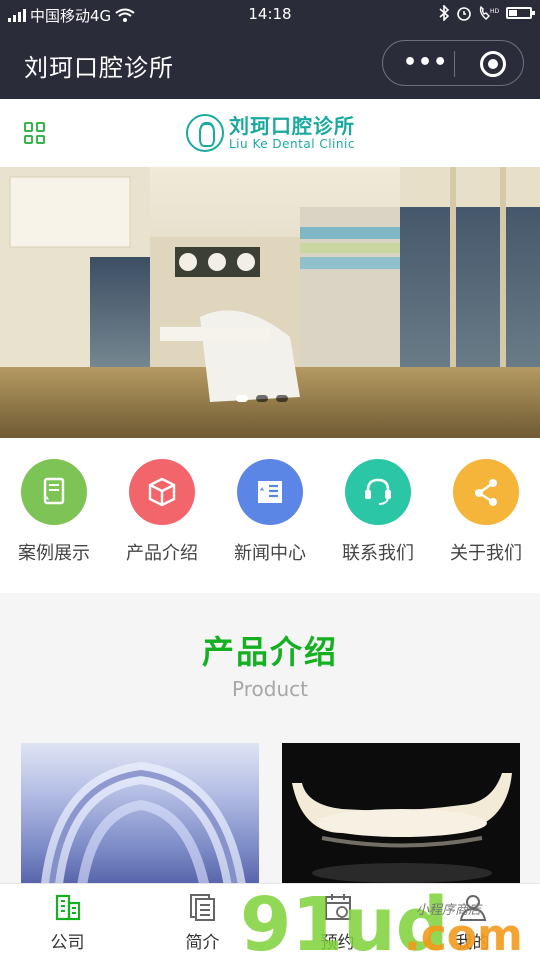 This screenshot has height=962, width=540. I want to click on carousel-indicator, so click(262, 398).